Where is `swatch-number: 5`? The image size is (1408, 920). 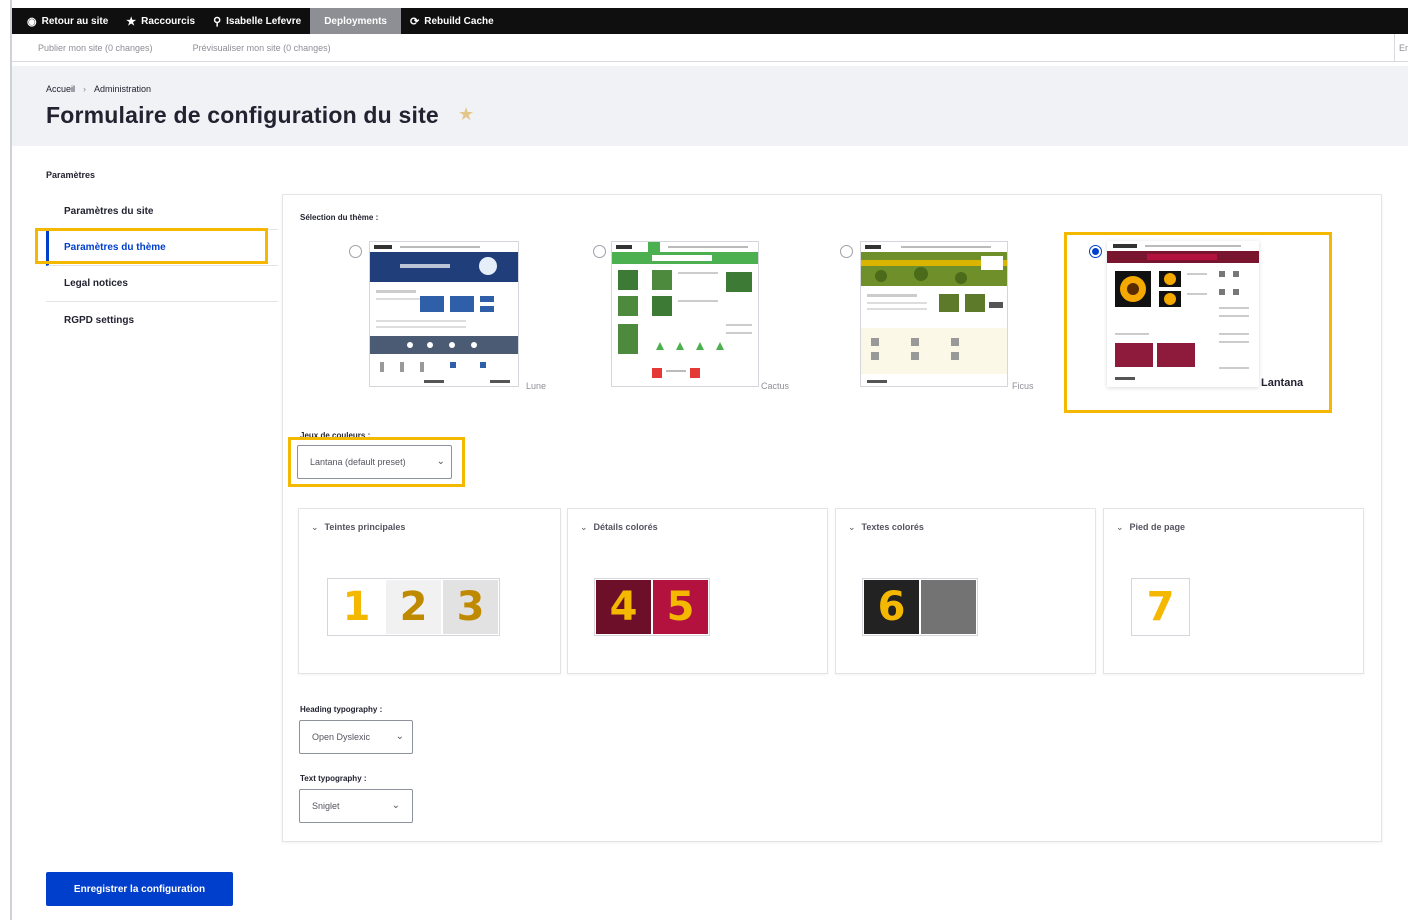 swatch-number: 5 is located at coordinates (680, 607).